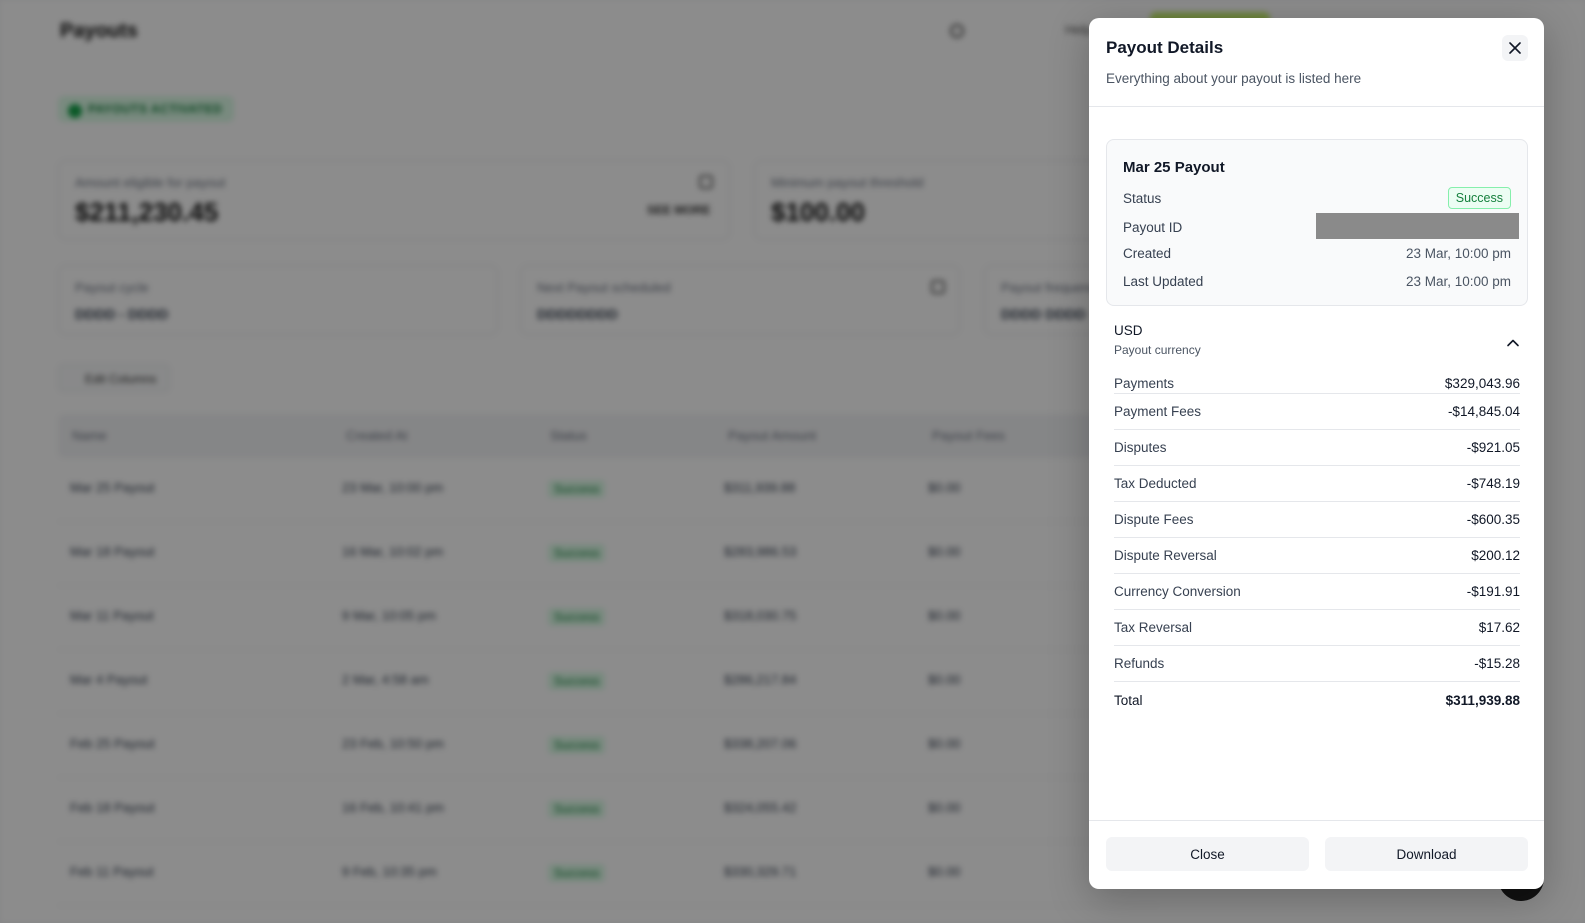 The image size is (1585, 923). I want to click on breakdown-label: Payment Fees, so click(1158, 411).